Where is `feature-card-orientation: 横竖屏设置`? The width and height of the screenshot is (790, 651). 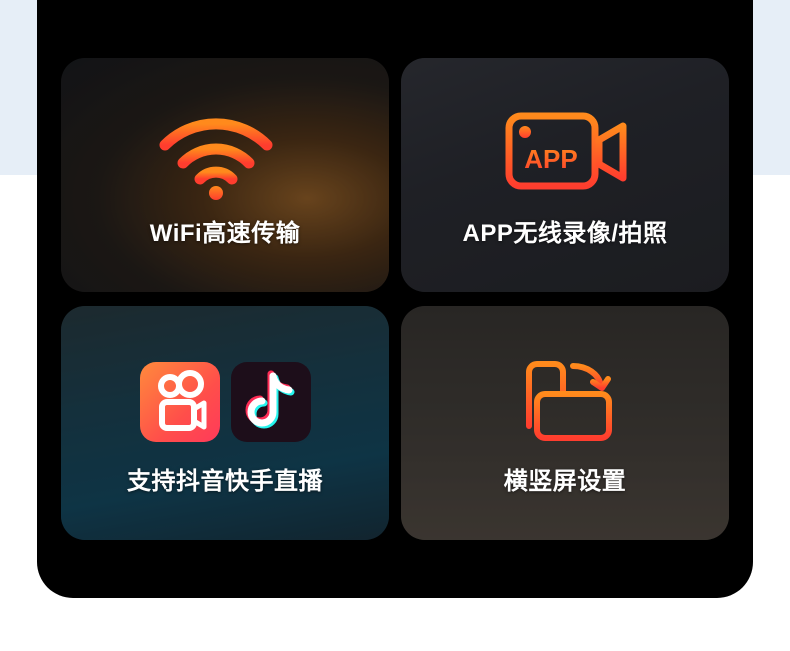
feature-card-orientation: 横竖屏设置 is located at coordinates (565, 423).